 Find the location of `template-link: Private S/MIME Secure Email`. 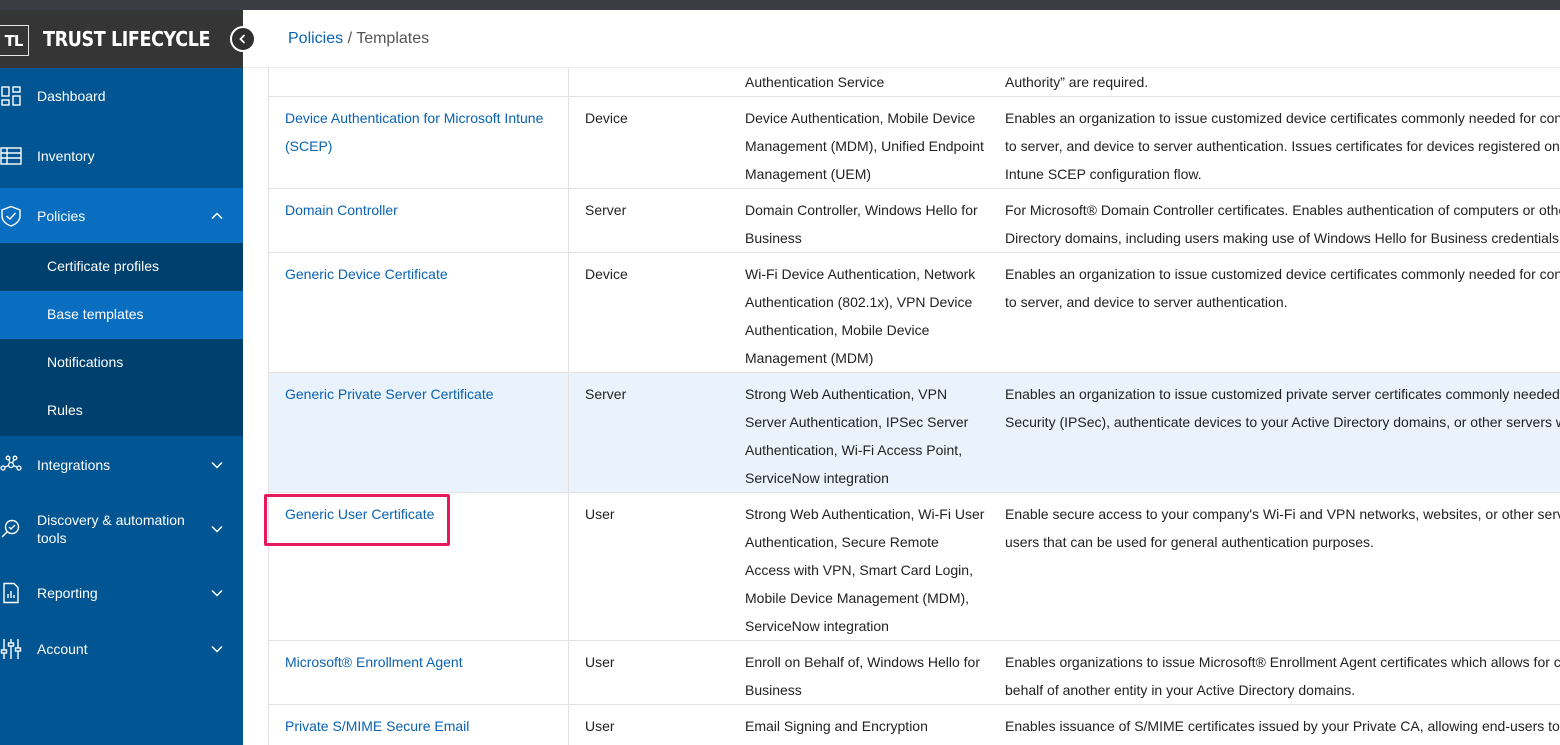

template-link: Private S/MIME Secure Email is located at coordinates (420, 722).